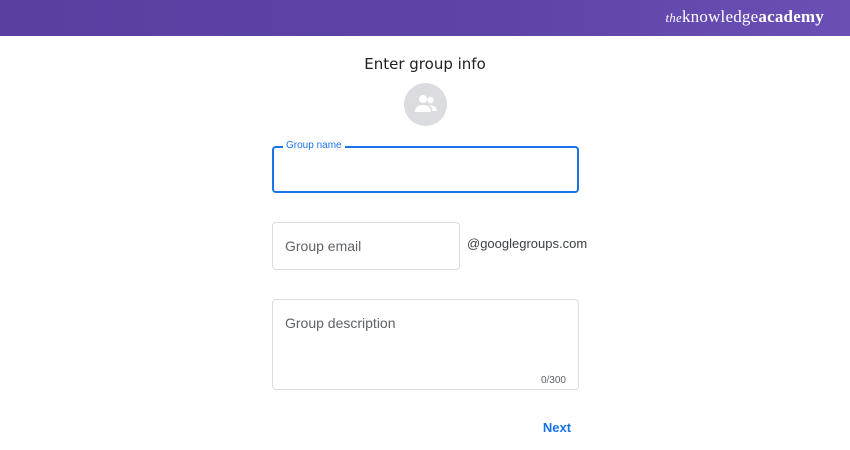  What do you see at coordinates (673, 17) in the screenshot?
I see `brand-the: the` at bounding box center [673, 17].